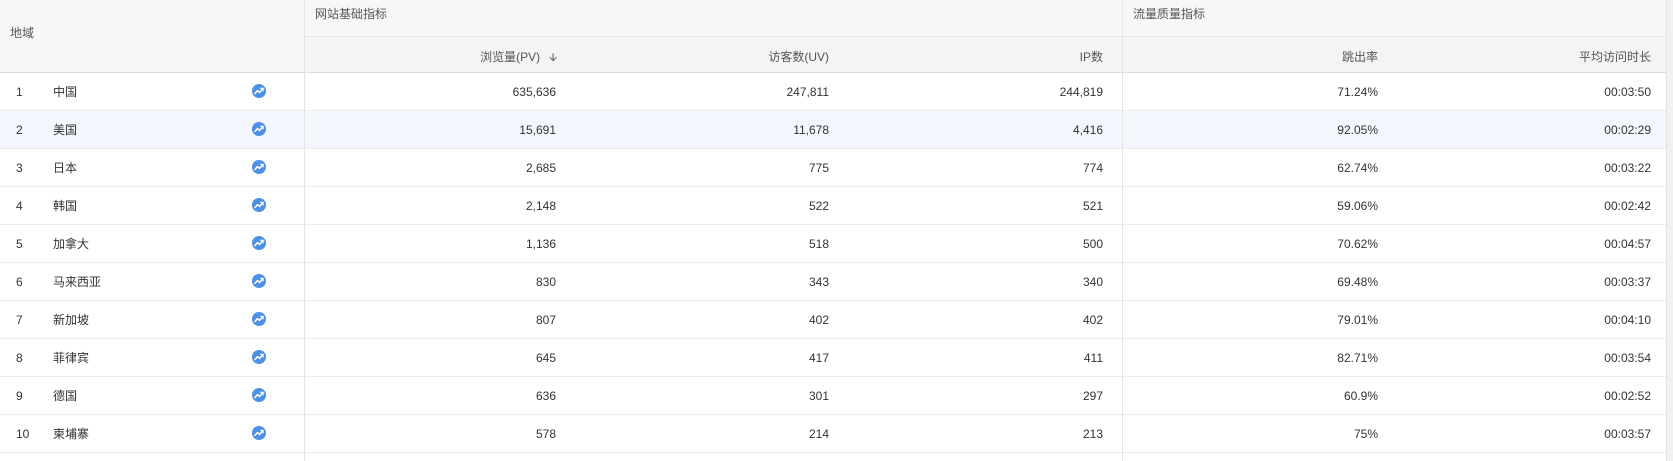  What do you see at coordinates (818, 396) in the screenshot?
I see `uv-value-cell: 301` at bounding box center [818, 396].